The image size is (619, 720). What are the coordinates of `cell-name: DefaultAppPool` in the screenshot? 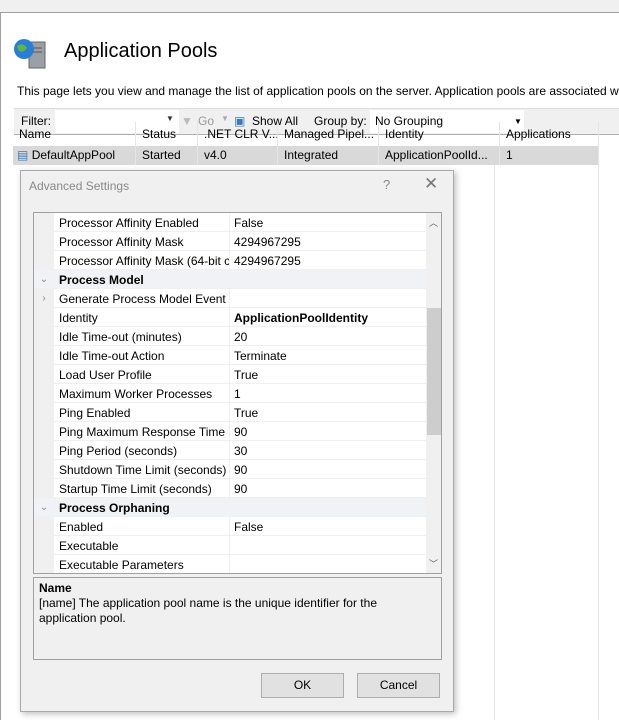 It's located at (73, 155).